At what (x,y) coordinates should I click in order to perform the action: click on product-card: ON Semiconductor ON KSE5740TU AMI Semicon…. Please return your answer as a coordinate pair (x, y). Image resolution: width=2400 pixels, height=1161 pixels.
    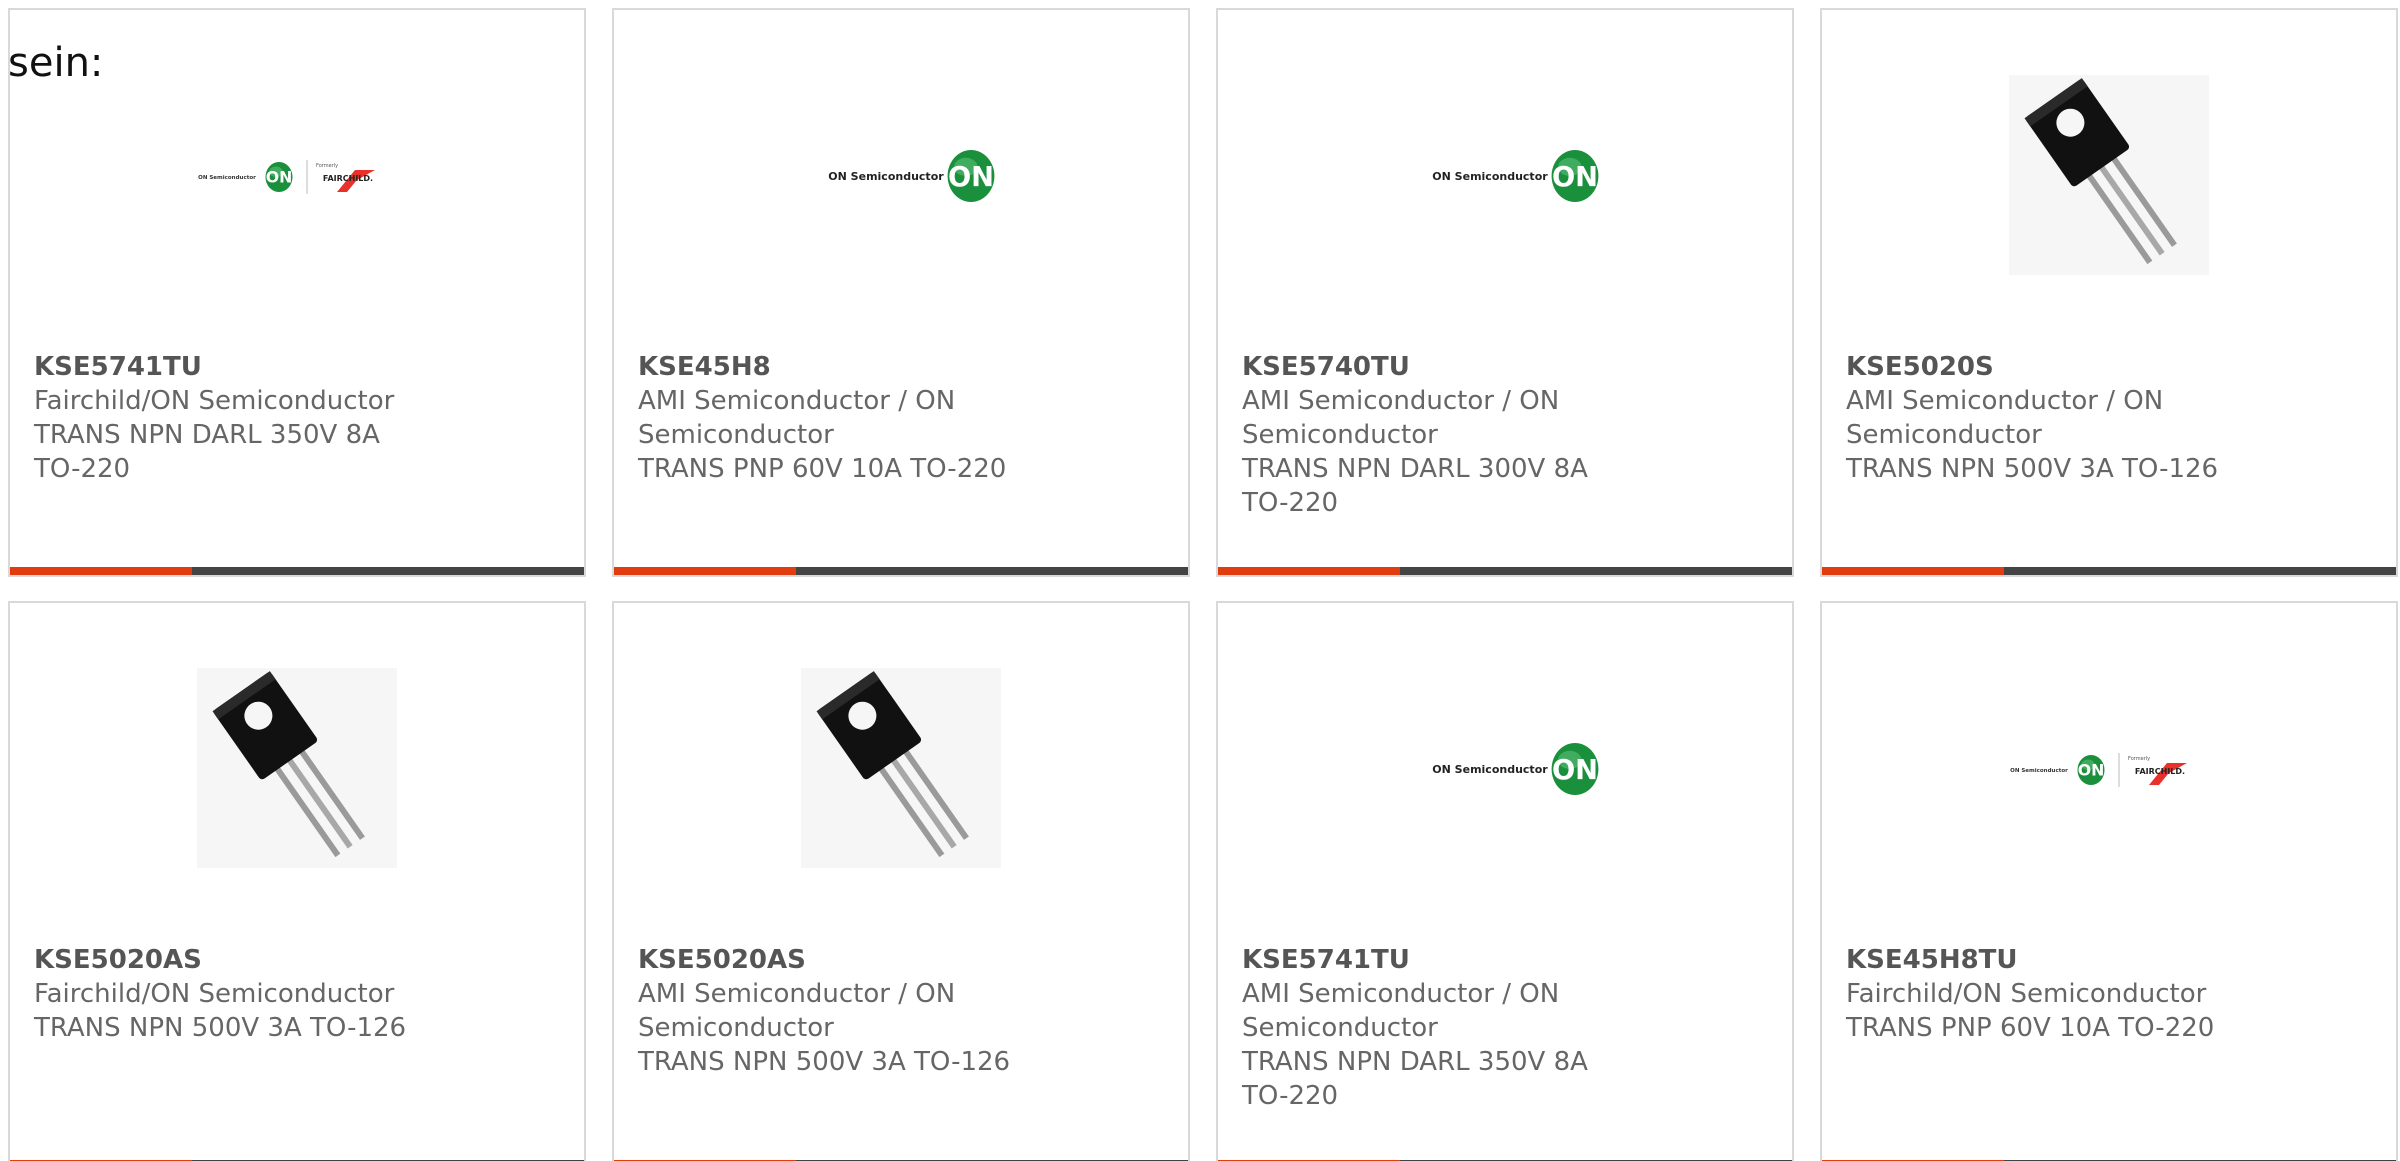
    Looking at the image, I should click on (1505, 292).